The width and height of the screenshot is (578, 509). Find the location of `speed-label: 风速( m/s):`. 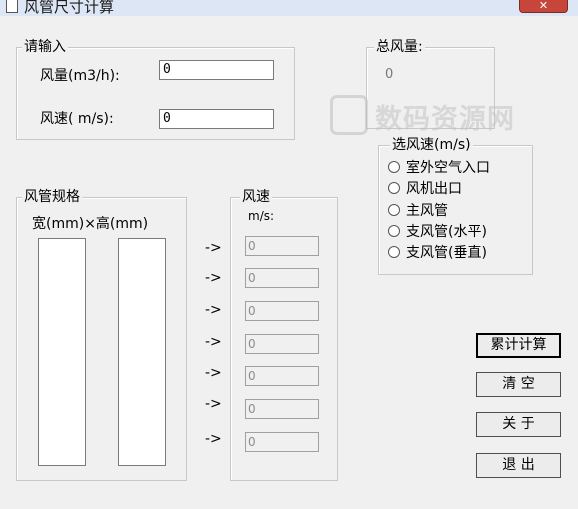

speed-label: 风速( m/s): is located at coordinates (77, 119).